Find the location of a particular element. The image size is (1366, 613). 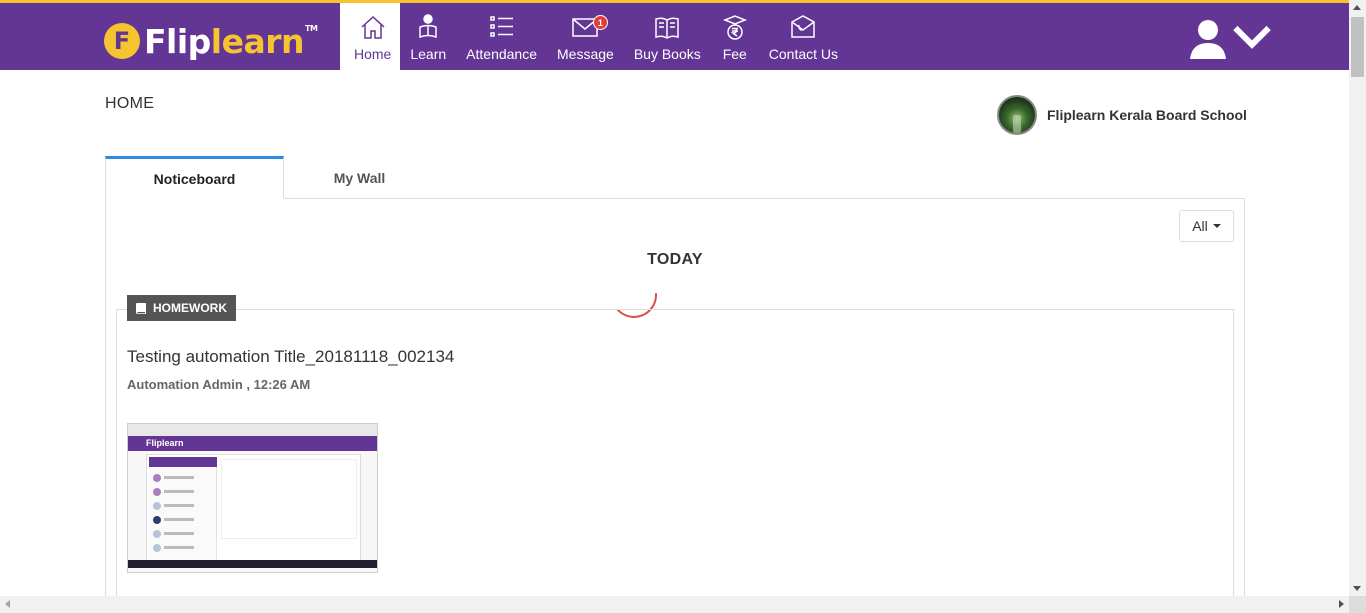

caret-down-icon is located at coordinates (1216, 226).